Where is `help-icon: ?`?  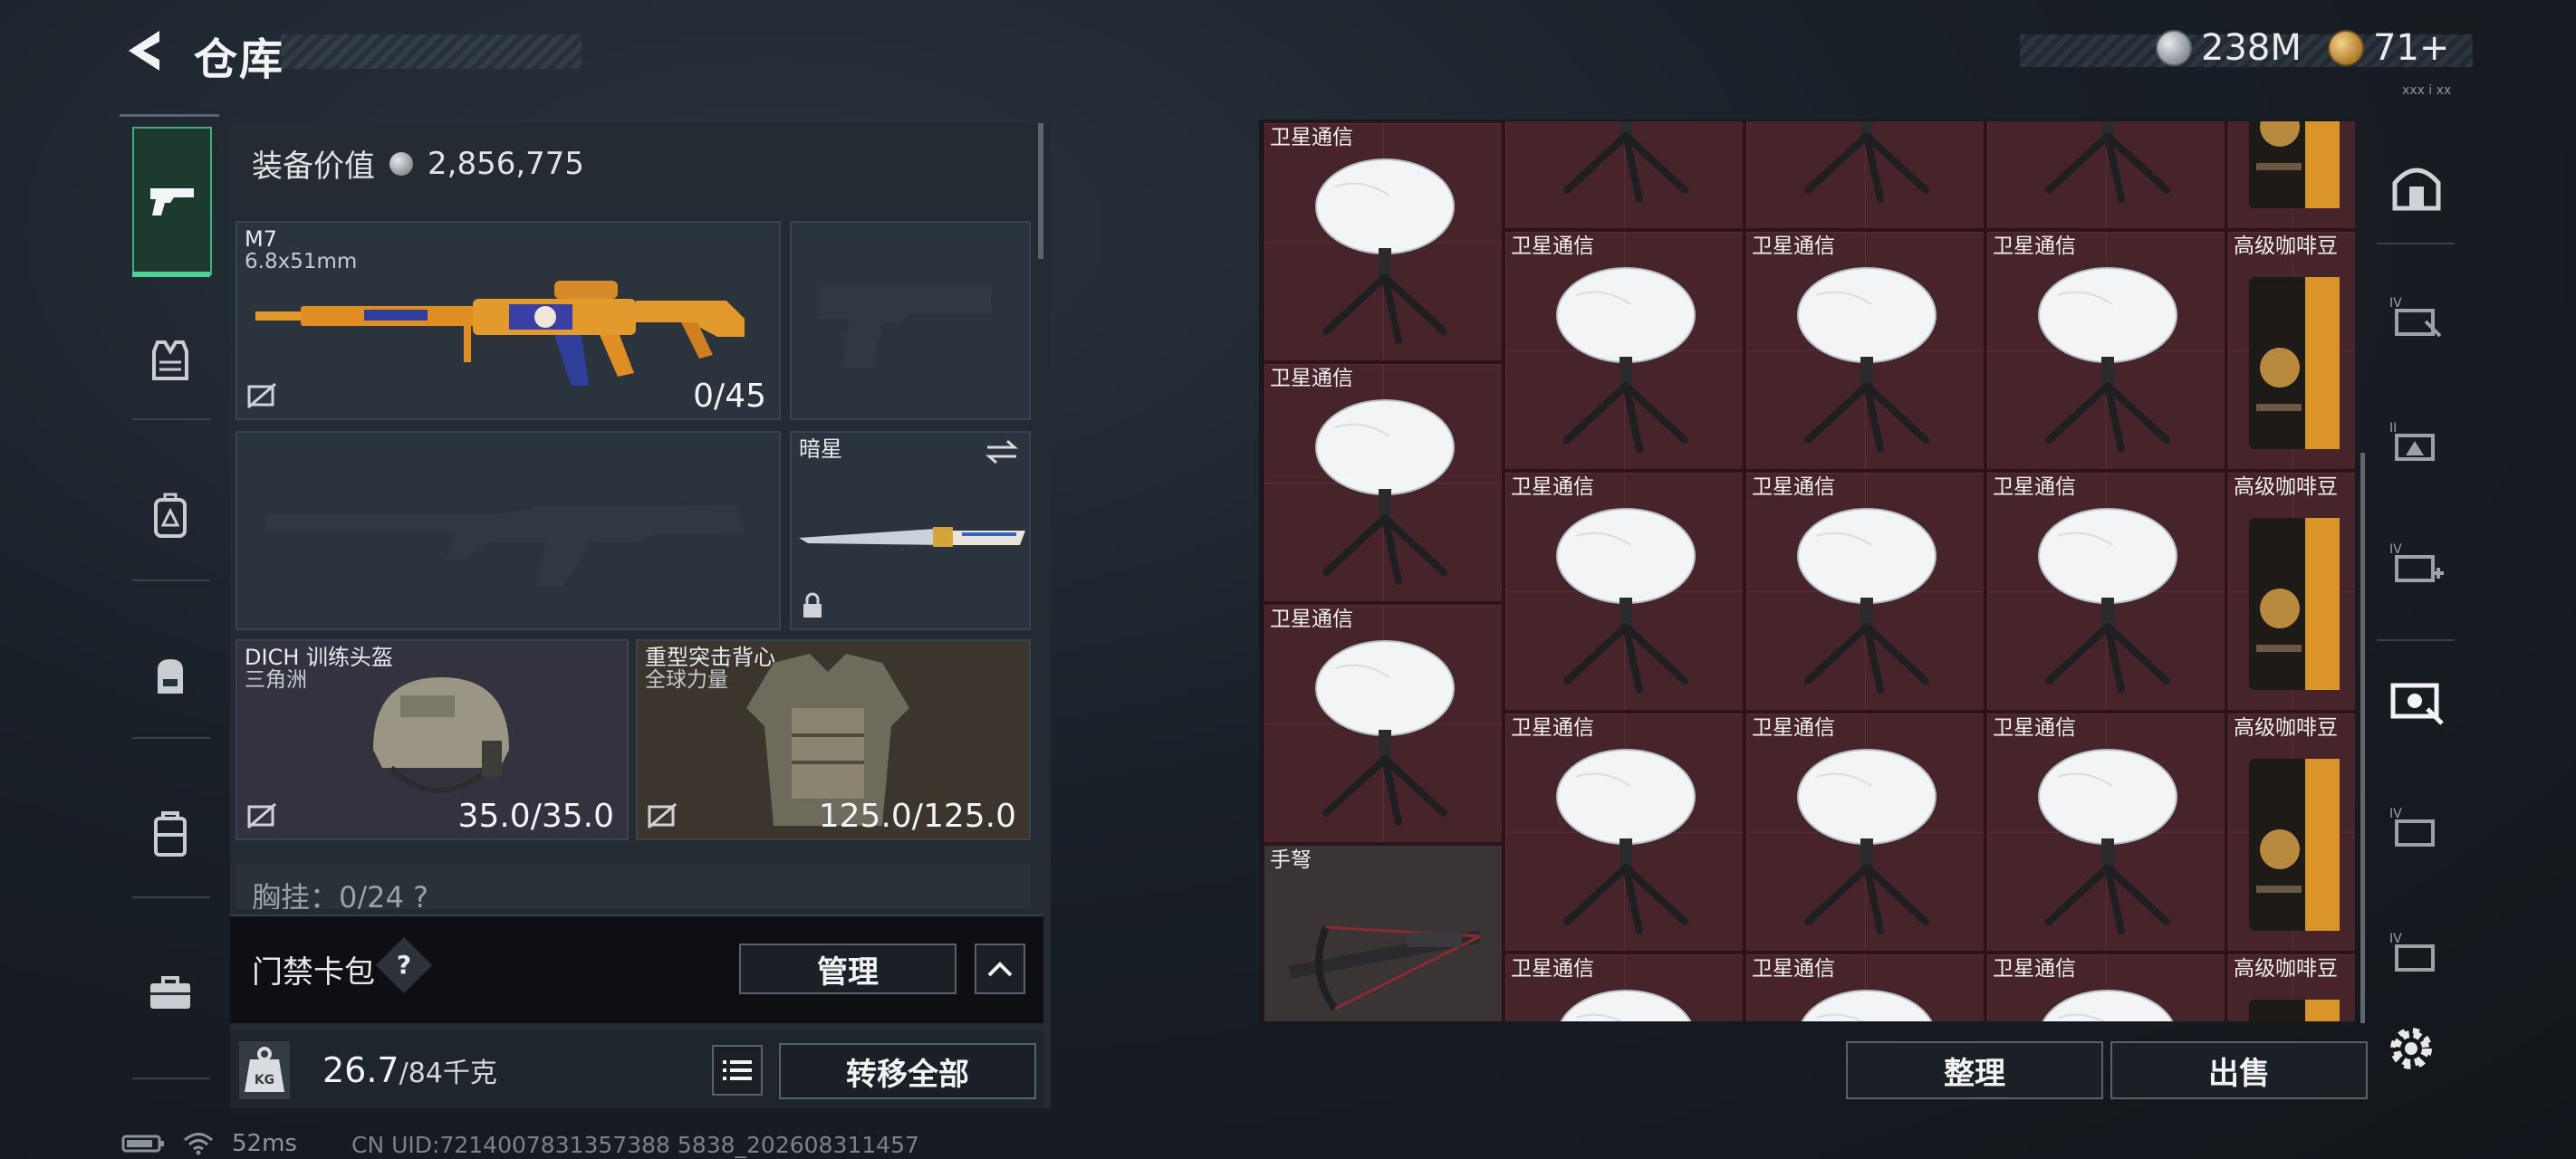
help-icon: ? is located at coordinates (404, 965).